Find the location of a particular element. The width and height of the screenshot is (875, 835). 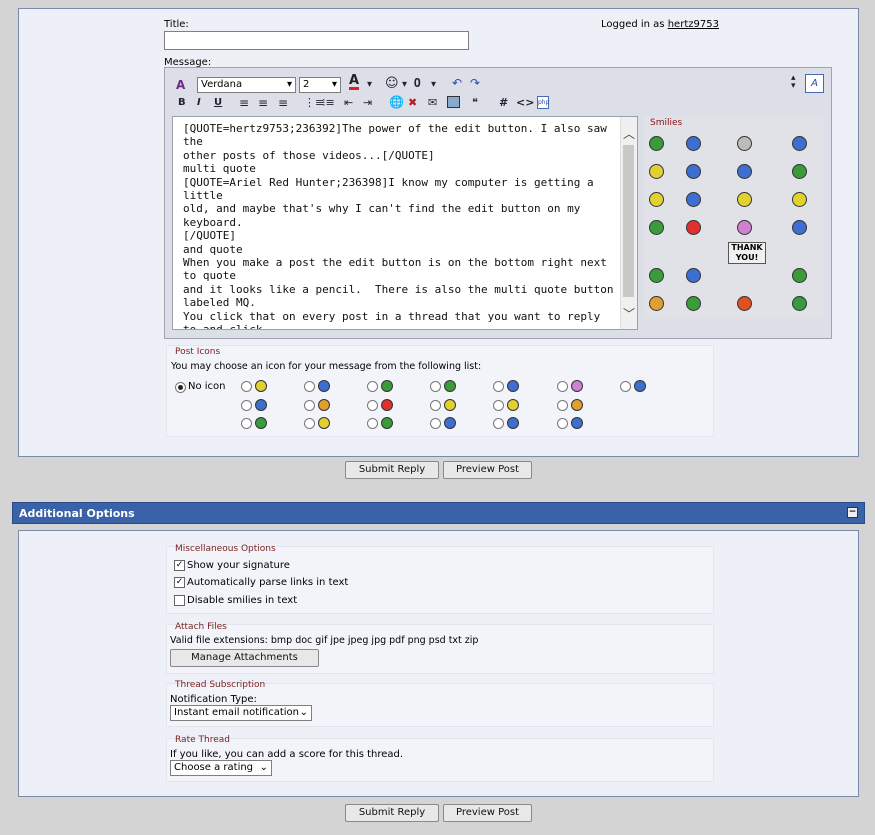

bold-button: B is located at coordinates (182, 102).